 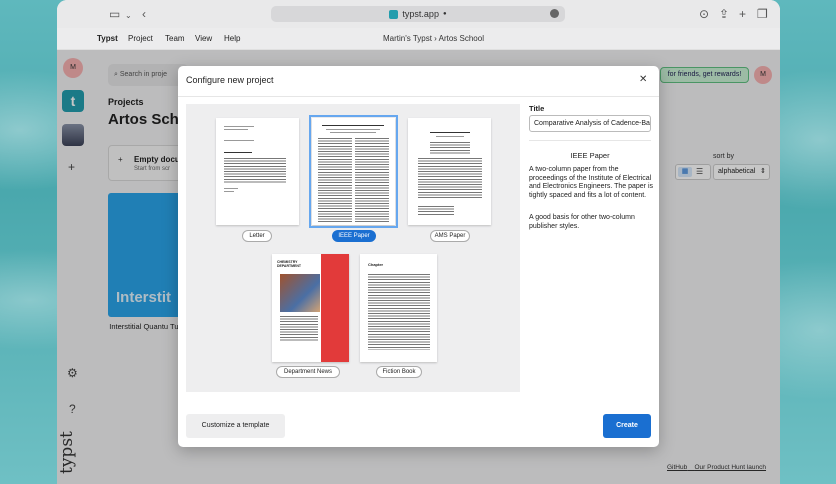 What do you see at coordinates (590, 123) in the screenshot?
I see `title-input: Comparative Analysis of Cadence-Ba` at bounding box center [590, 123].